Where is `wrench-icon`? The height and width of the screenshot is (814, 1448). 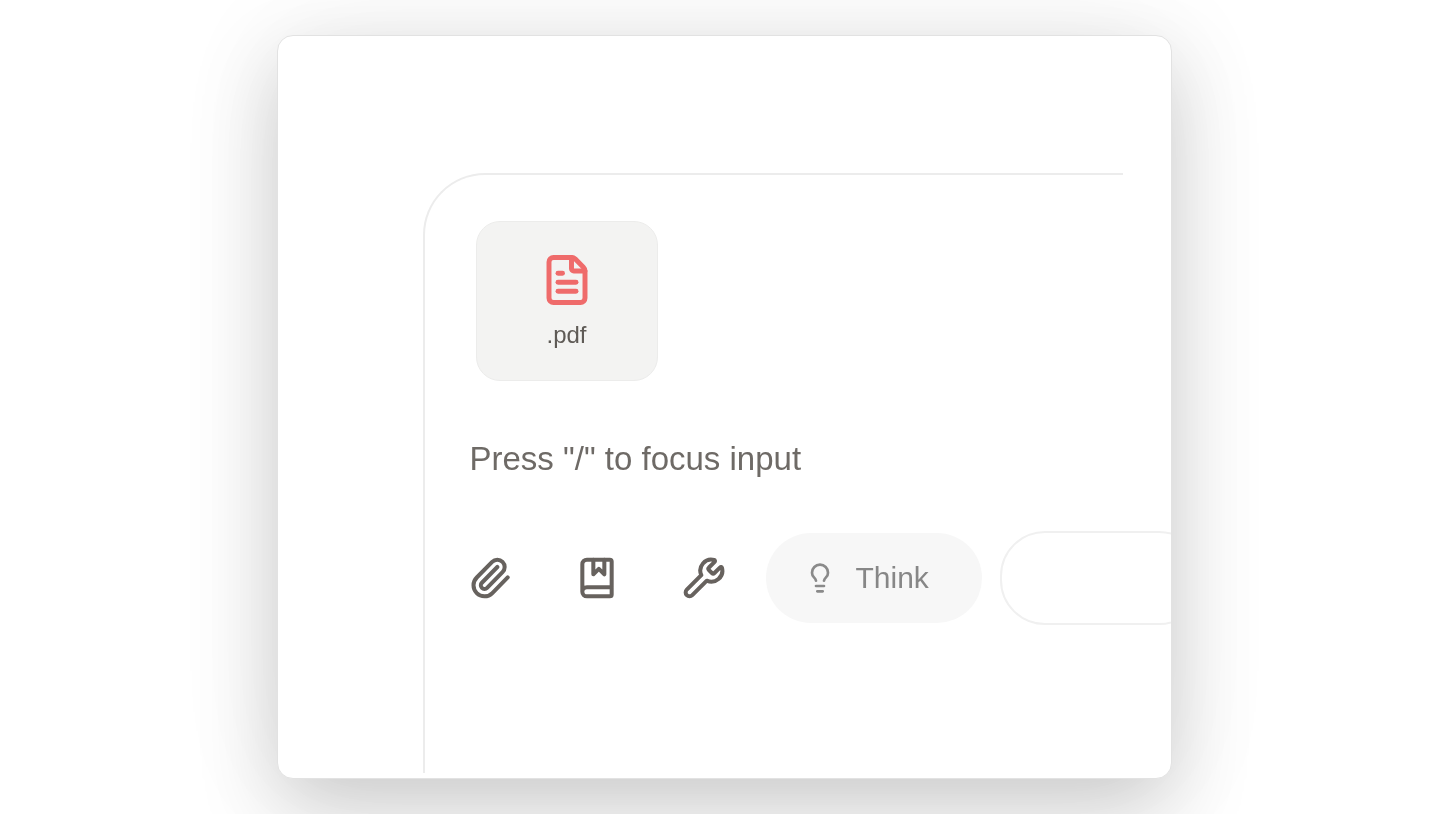 wrench-icon is located at coordinates (703, 578).